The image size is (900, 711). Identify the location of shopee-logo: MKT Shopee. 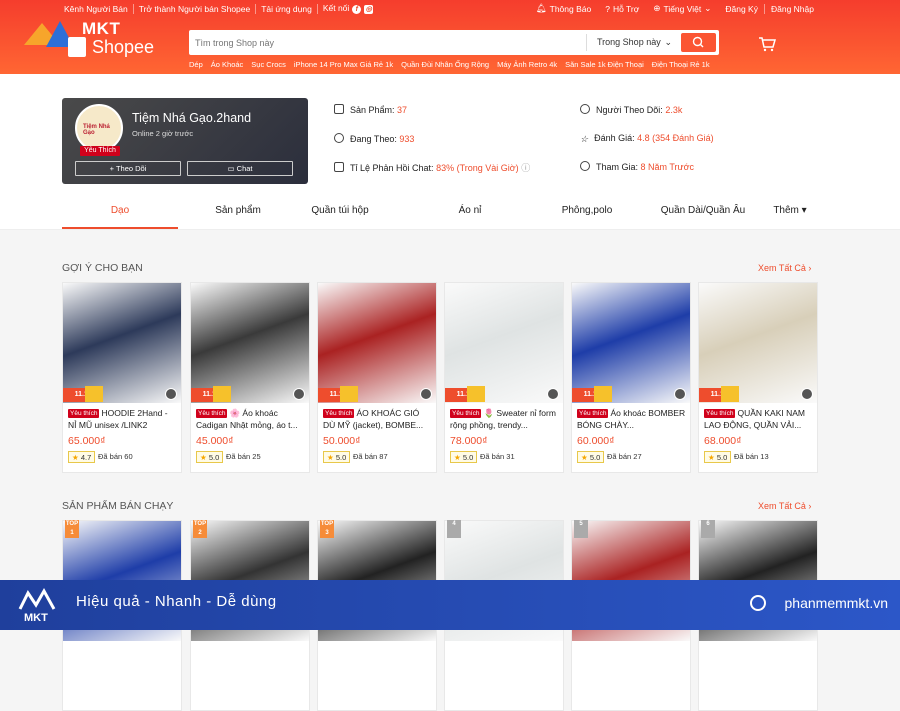
(94, 39).